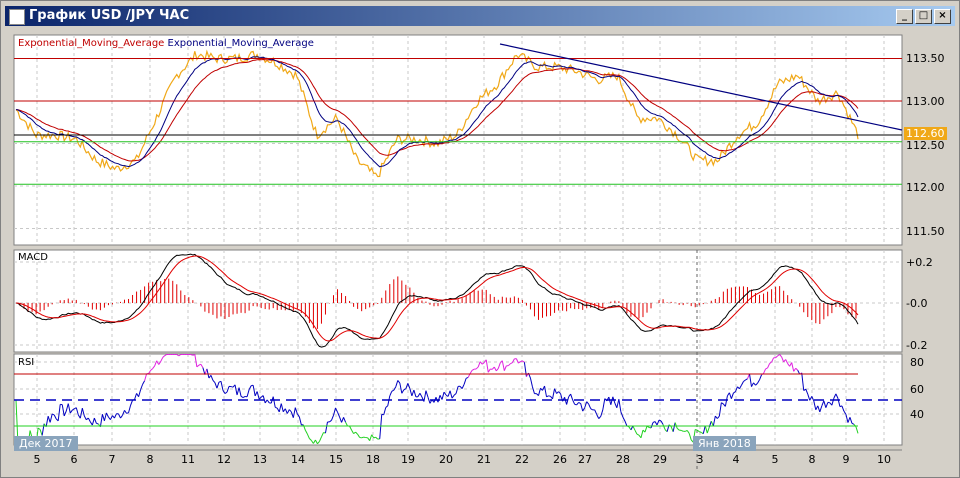 Image resolution: width=960 pixels, height=478 pixels. Describe the element at coordinates (919, 262) in the screenshot. I see `macd-tick: +0.2` at that location.